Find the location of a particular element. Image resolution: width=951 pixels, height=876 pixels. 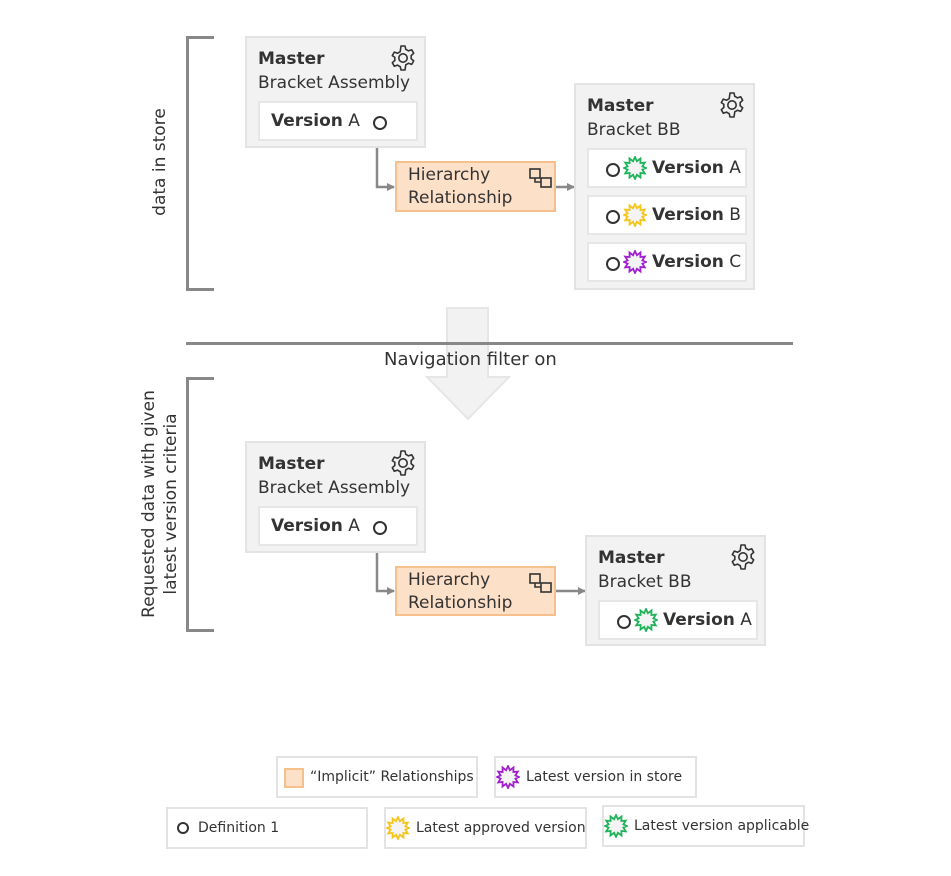

implicit-relationship-swatch-icon is located at coordinates (294, 778).